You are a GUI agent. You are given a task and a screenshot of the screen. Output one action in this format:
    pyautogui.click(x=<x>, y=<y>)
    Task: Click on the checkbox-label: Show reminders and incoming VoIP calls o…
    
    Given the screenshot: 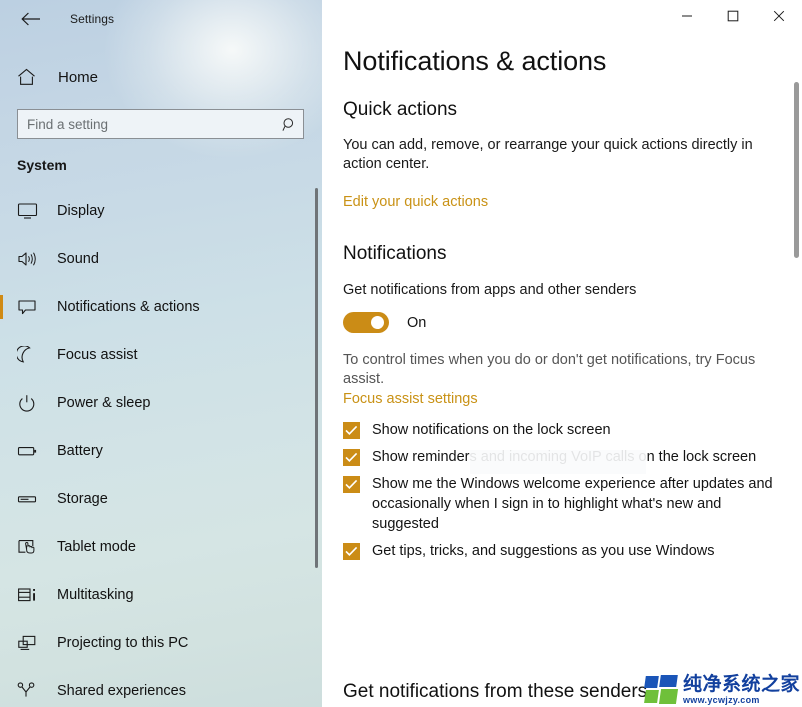 What is the action you would take?
    pyautogui.click(x=564, y=457)
    